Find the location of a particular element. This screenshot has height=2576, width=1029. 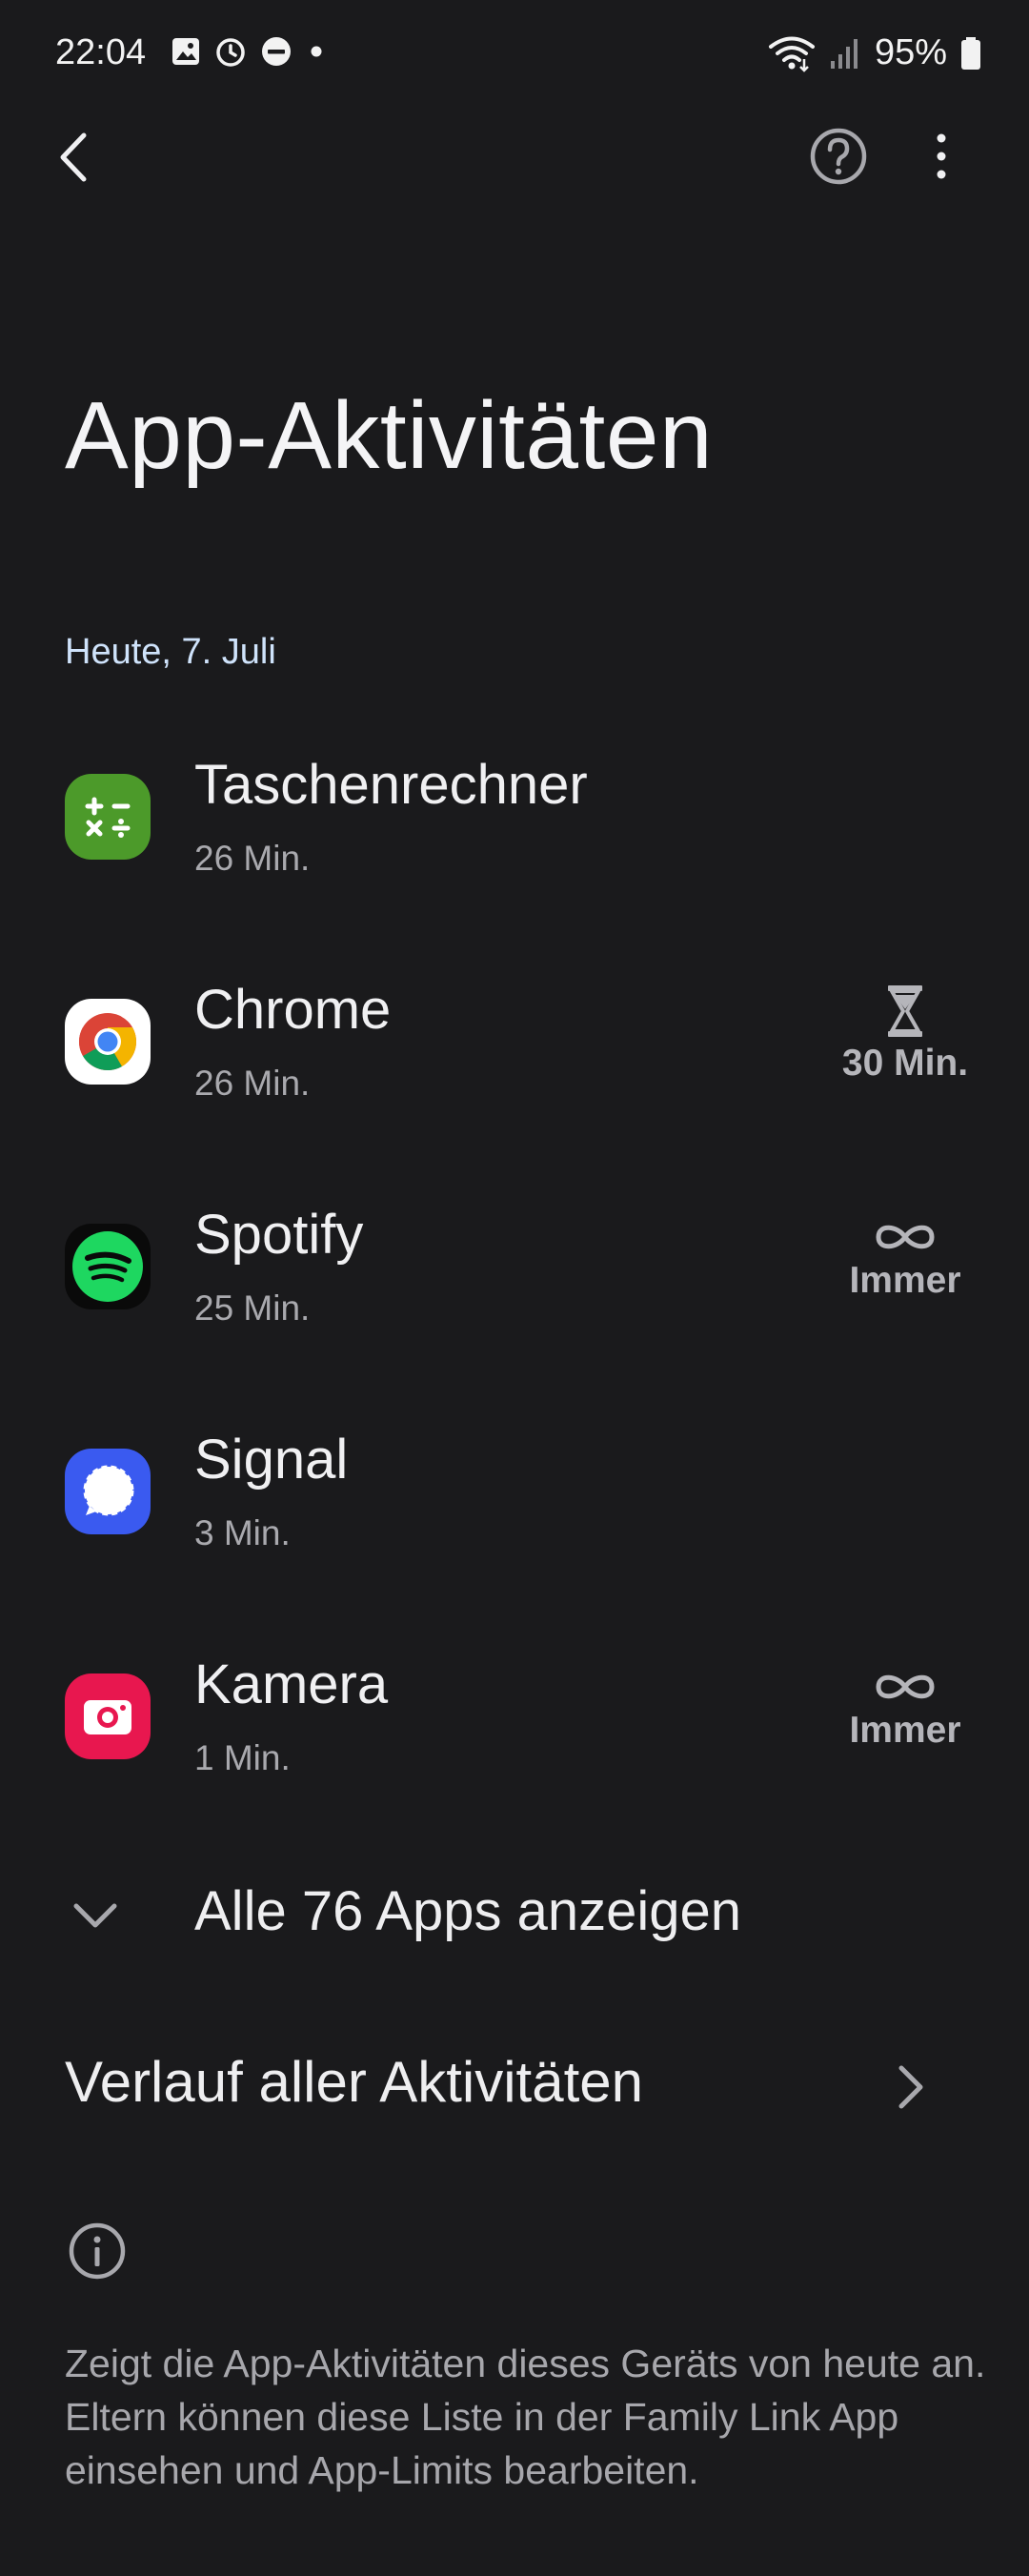

dot-icon is located at coordinates (316, 51).